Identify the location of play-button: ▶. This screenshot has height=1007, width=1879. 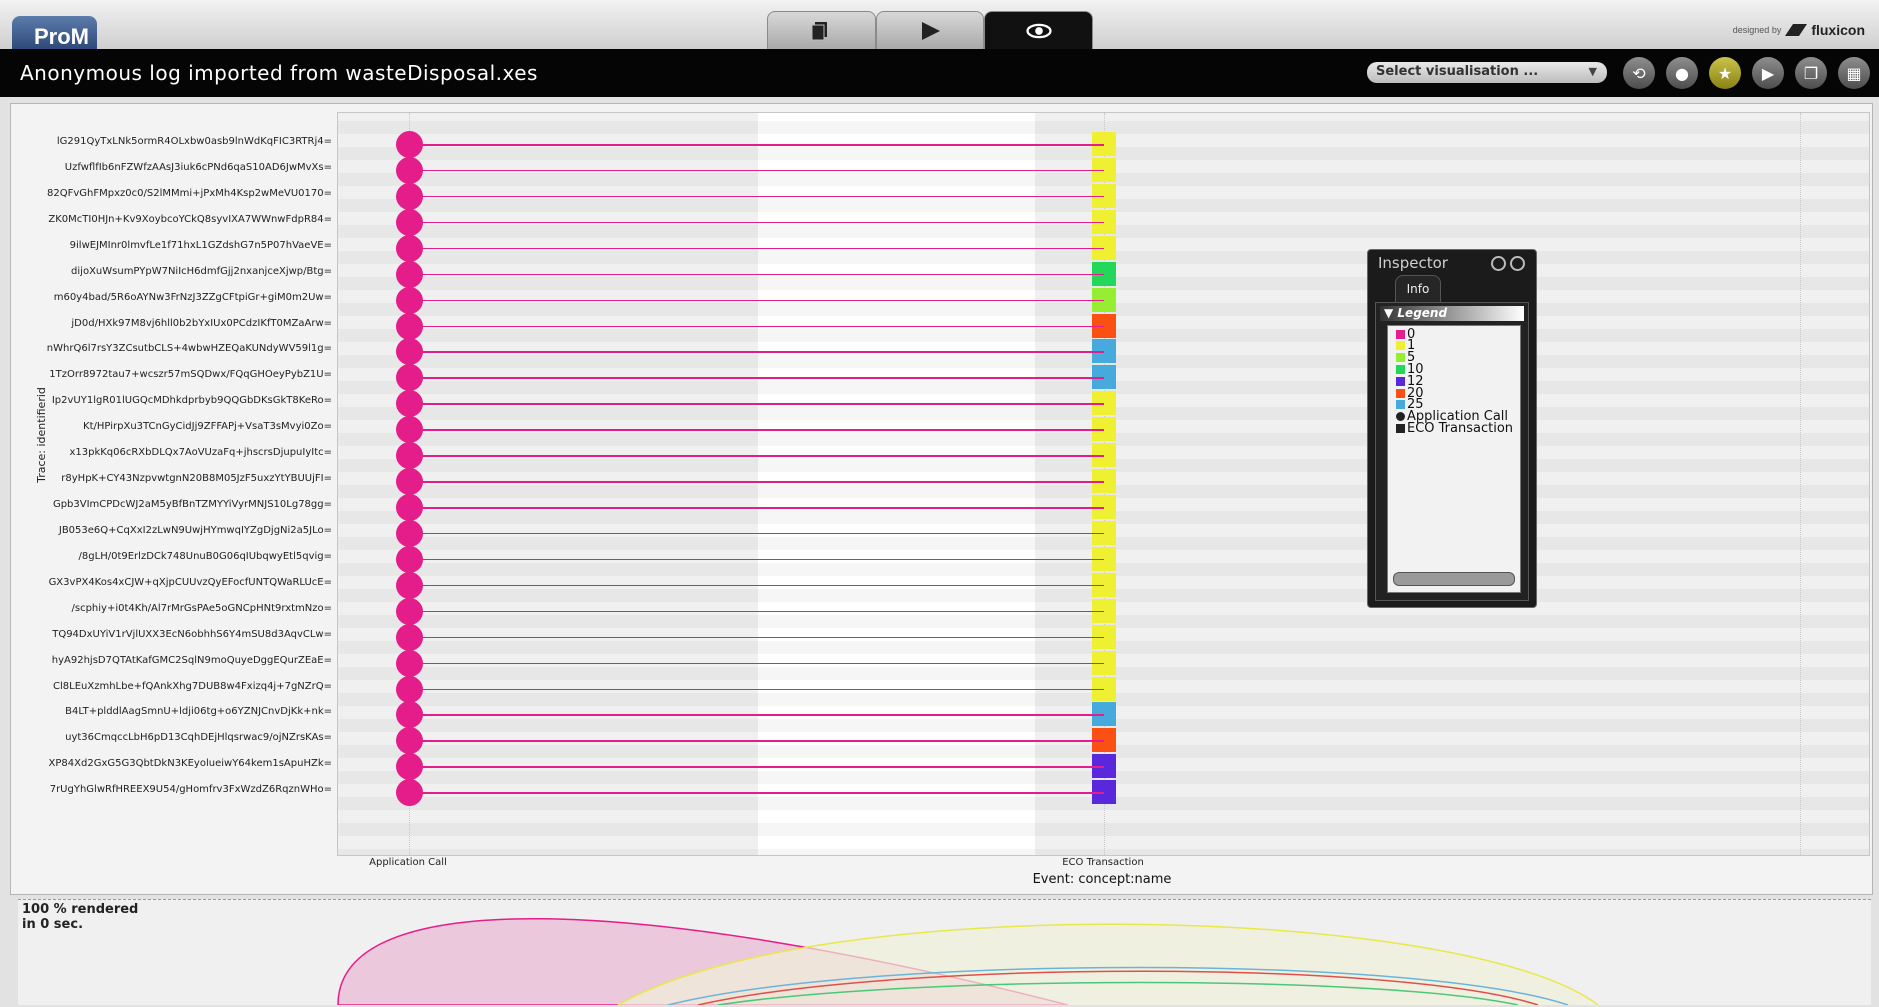
(1768, 73).